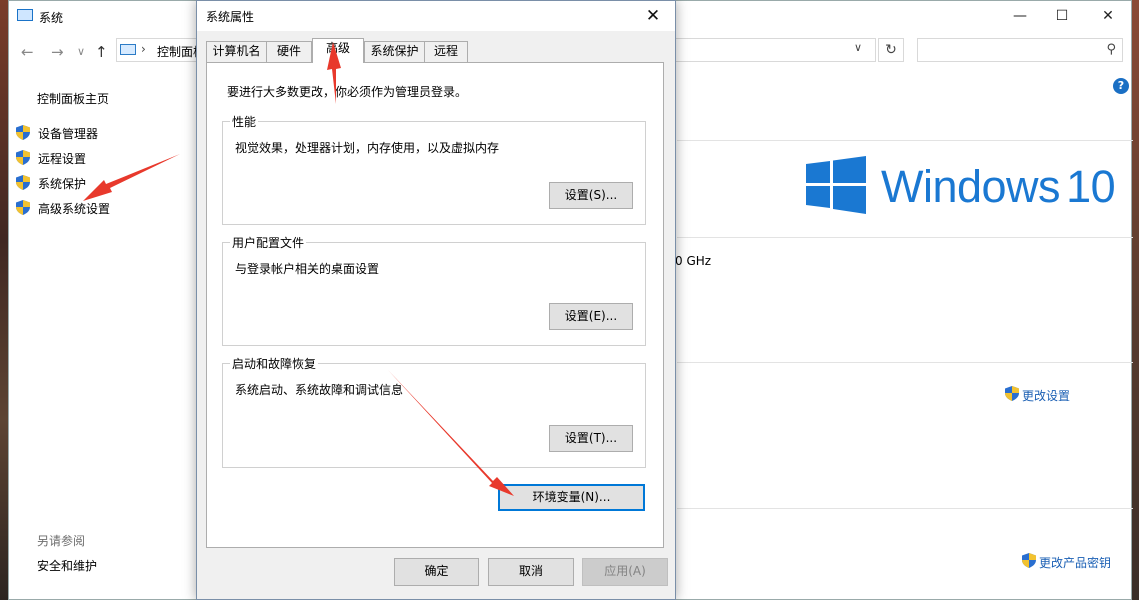 Image resolution: width=1139 pixels, height=600 pixels. Describe the element at coordinates (1121, 86) in the screenshot. I see `help-icon: ?` at that location.